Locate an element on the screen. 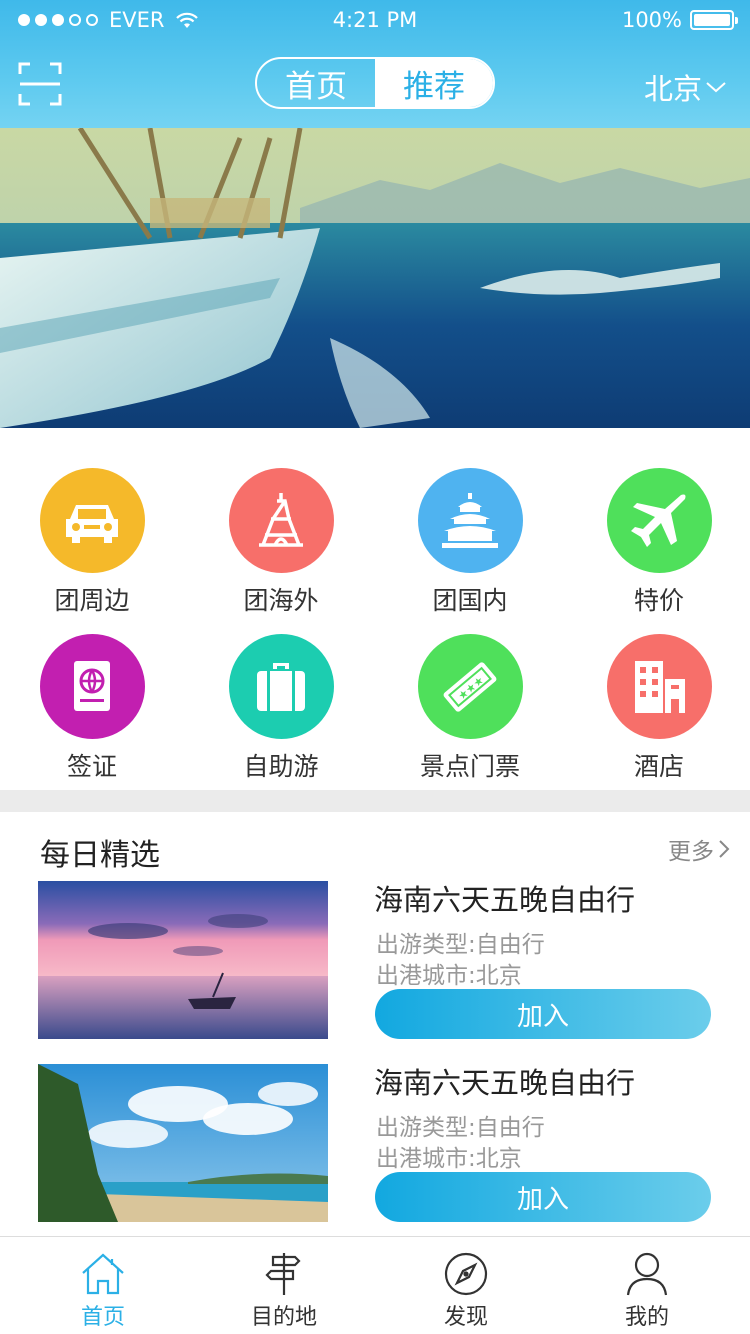  category-self-guided: 自助游 is located at coordinates (281, 708).